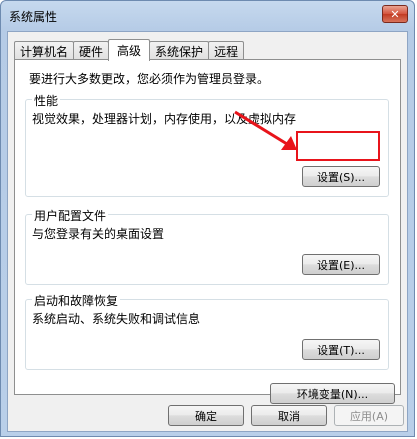  What do you see at coordinates (129, 50) in the screenshot?
I see `tab-advanced: 高级` at bounding box center [129, 50].